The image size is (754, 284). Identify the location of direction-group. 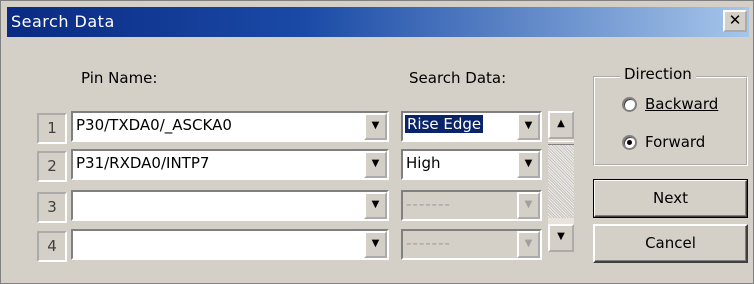
(670, 121).